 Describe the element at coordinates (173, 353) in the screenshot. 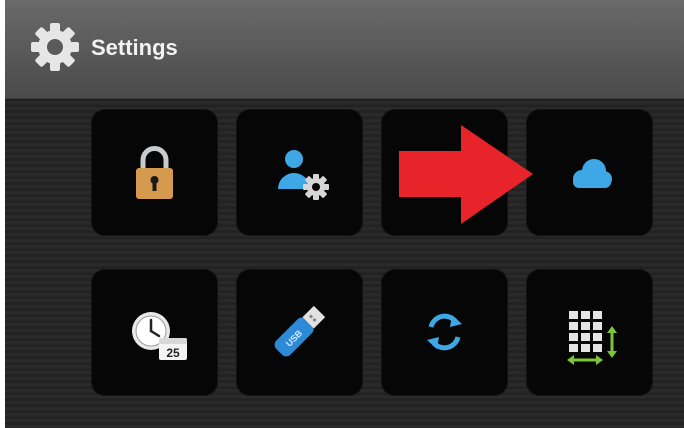

I see `calendar-day-label: 25` at that location.